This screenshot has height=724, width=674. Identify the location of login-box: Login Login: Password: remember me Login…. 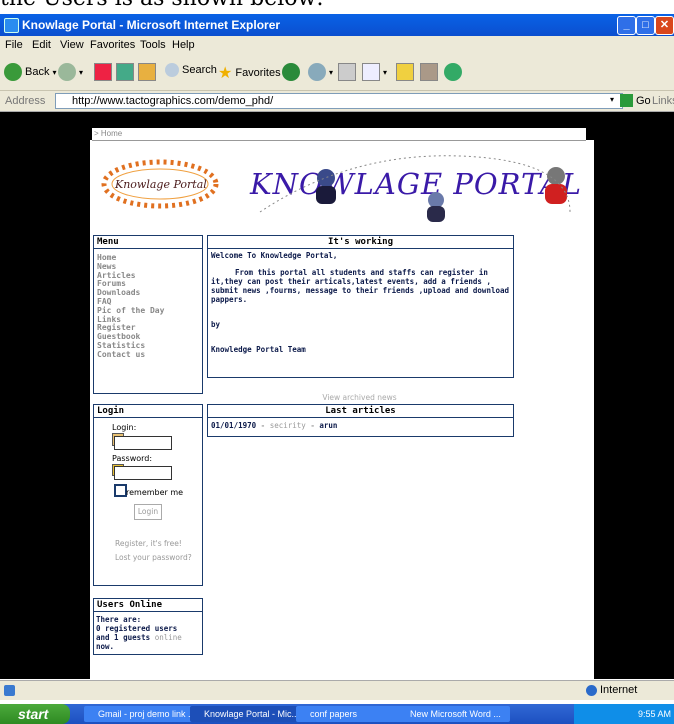
(148, 495).